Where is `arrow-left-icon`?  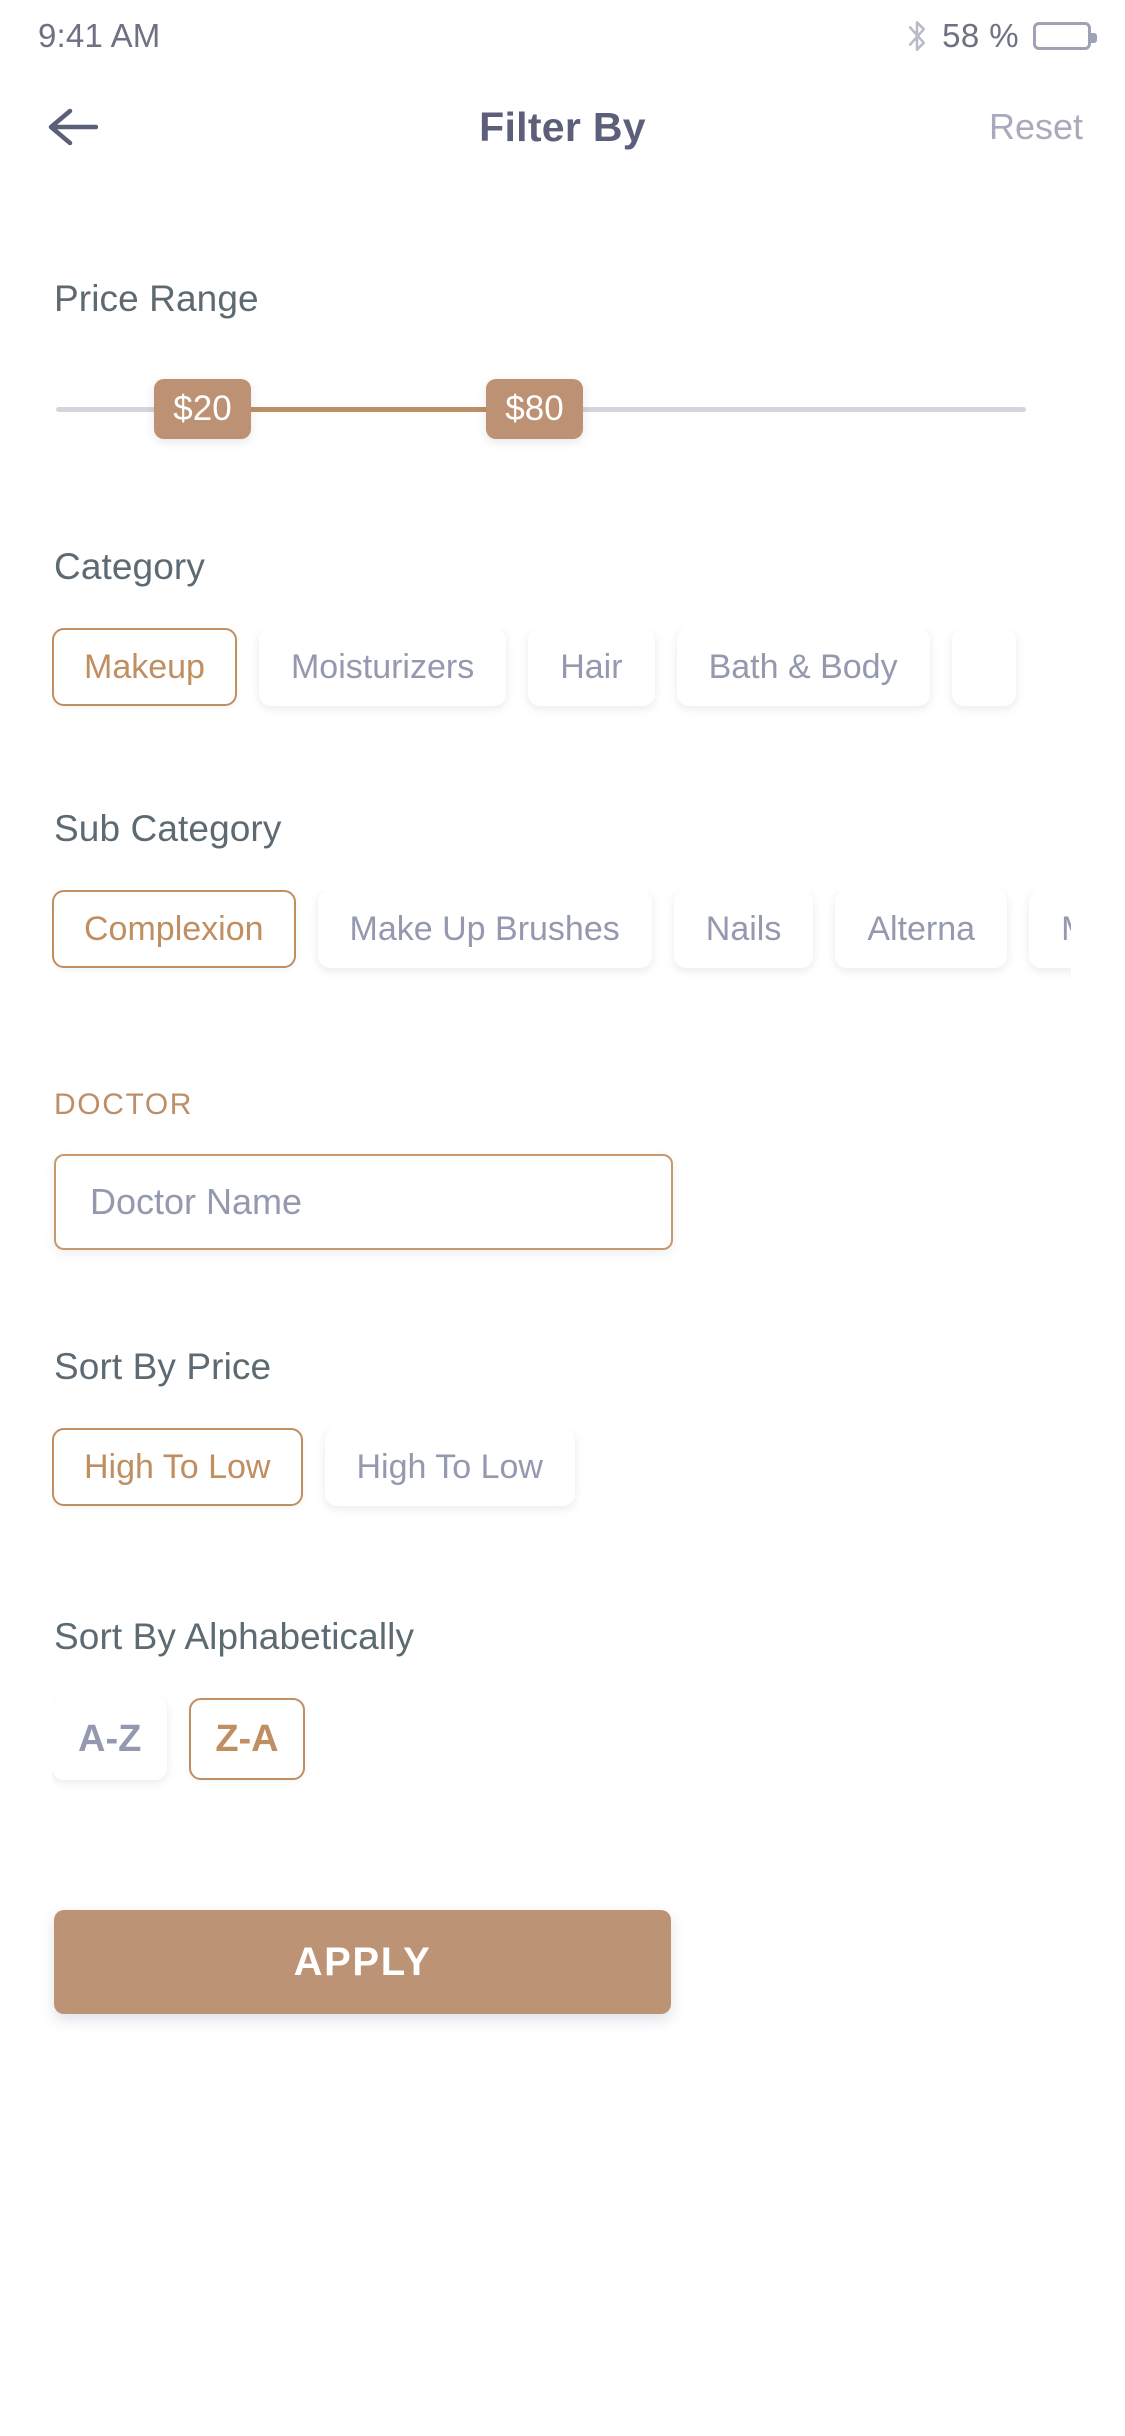 arrow-left-icon is located at coordinates (71, 127).